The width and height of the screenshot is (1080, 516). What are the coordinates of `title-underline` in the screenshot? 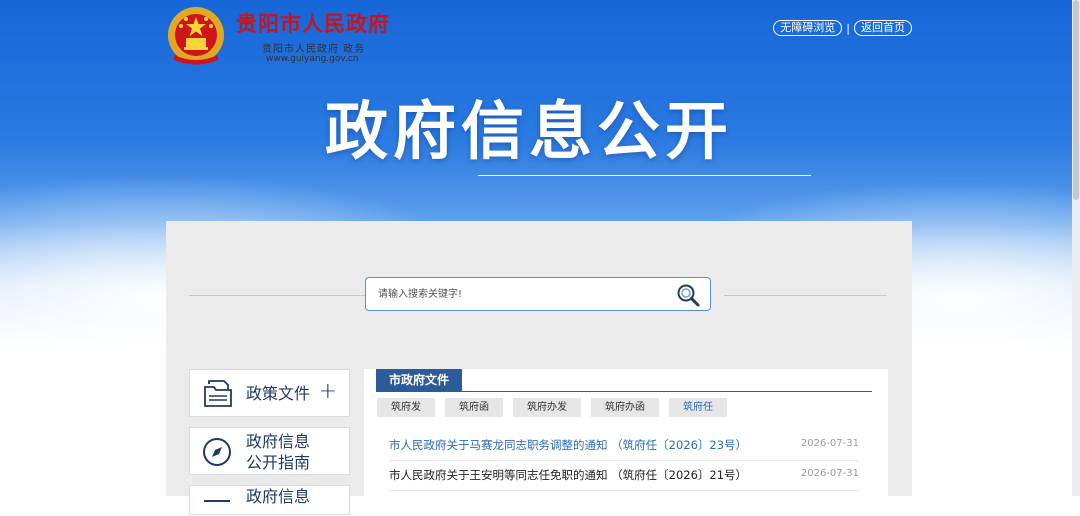 It's located at (644, 175).